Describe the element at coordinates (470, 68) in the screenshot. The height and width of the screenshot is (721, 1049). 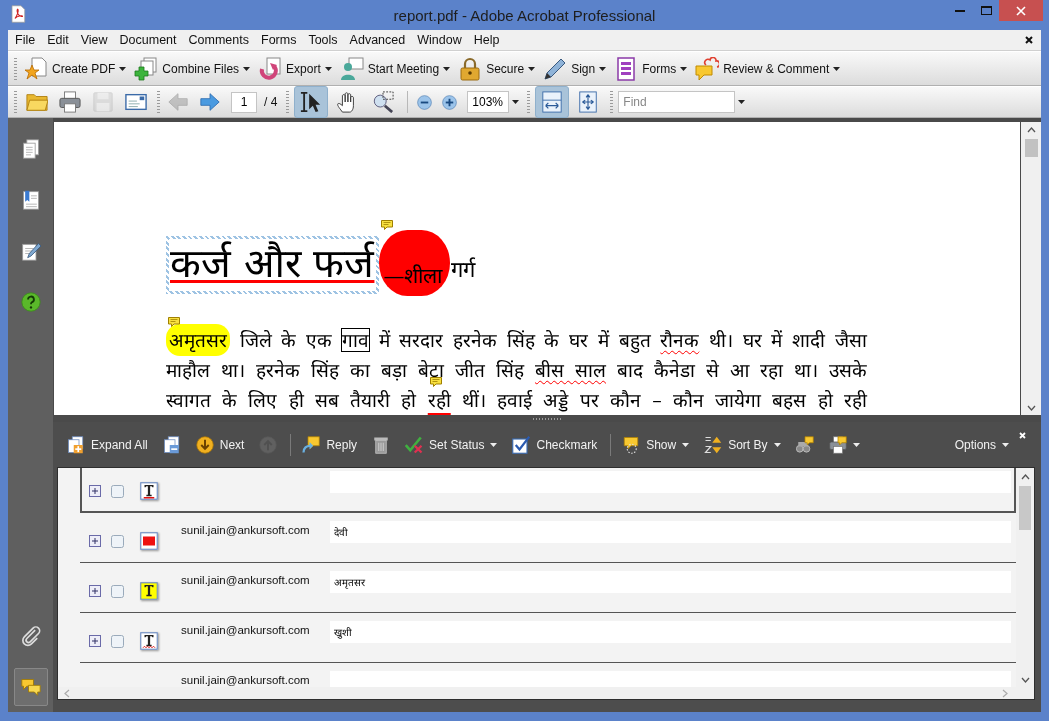
I see `padlock-icon` at that location.